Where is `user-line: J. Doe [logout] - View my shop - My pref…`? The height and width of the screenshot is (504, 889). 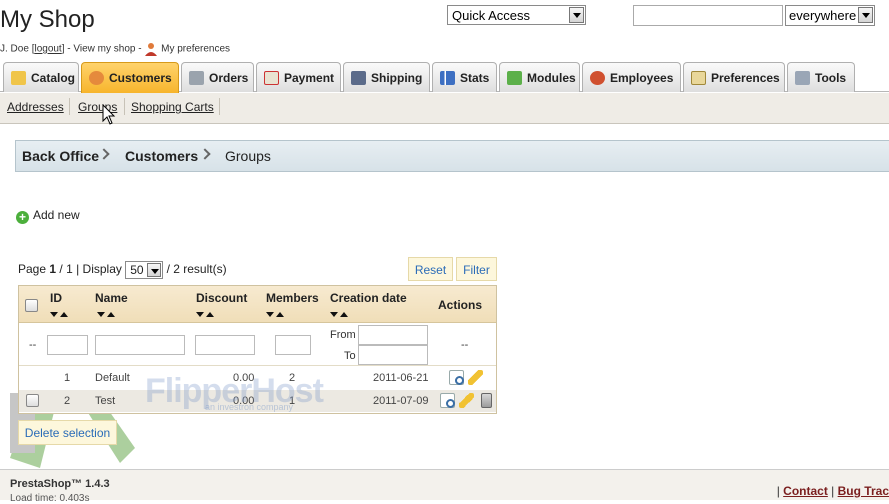
user-line: J. Doe [logout] - View my shop - My pref… is located at coordinates (115, 49).